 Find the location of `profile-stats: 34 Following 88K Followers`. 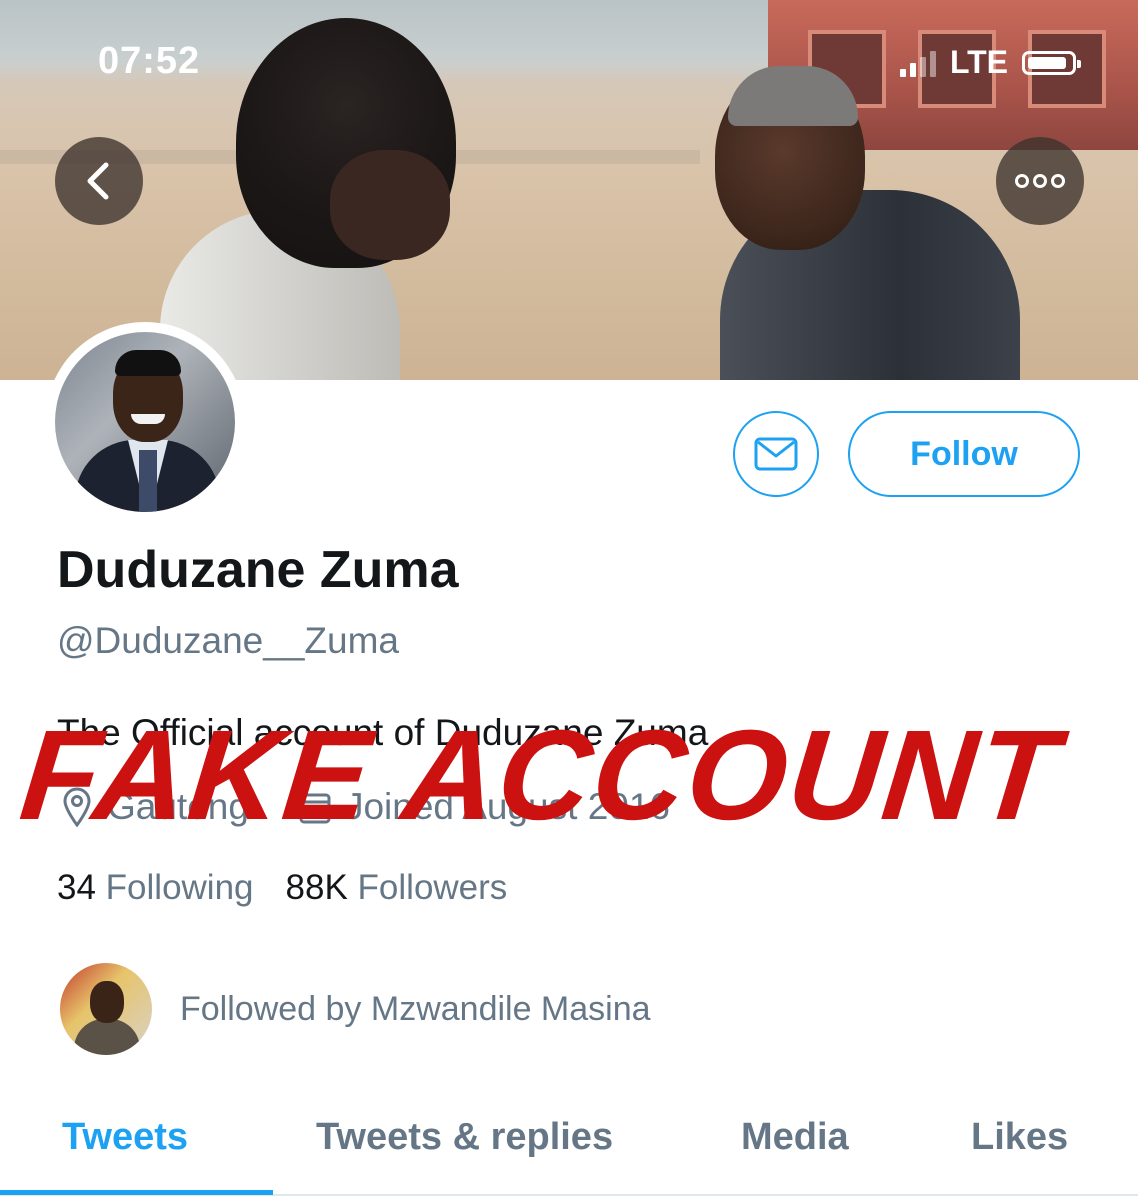

profile-stats: 34 Following 88K Followers is located at coordinates (282, 888).